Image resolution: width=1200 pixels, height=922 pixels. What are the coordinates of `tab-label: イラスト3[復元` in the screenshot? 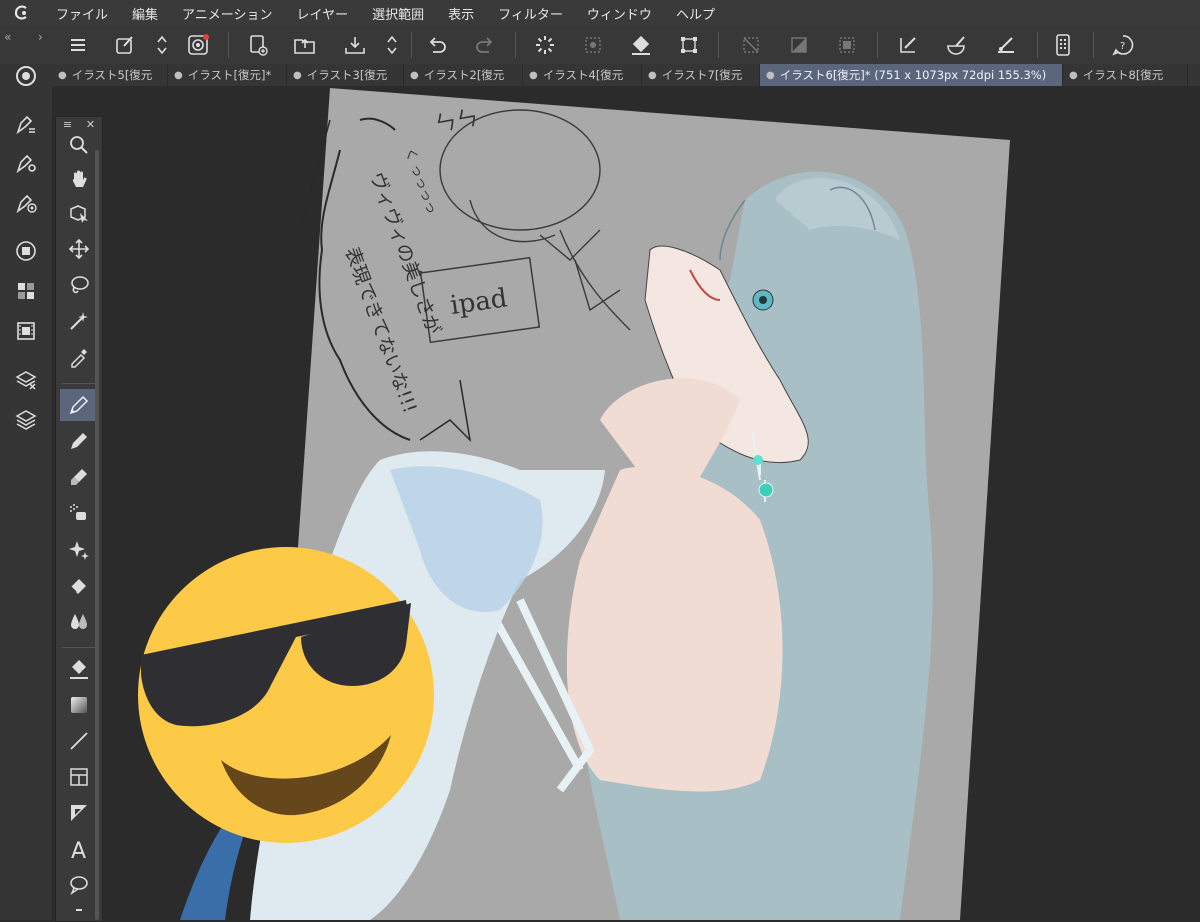 It's located at (347, 75).